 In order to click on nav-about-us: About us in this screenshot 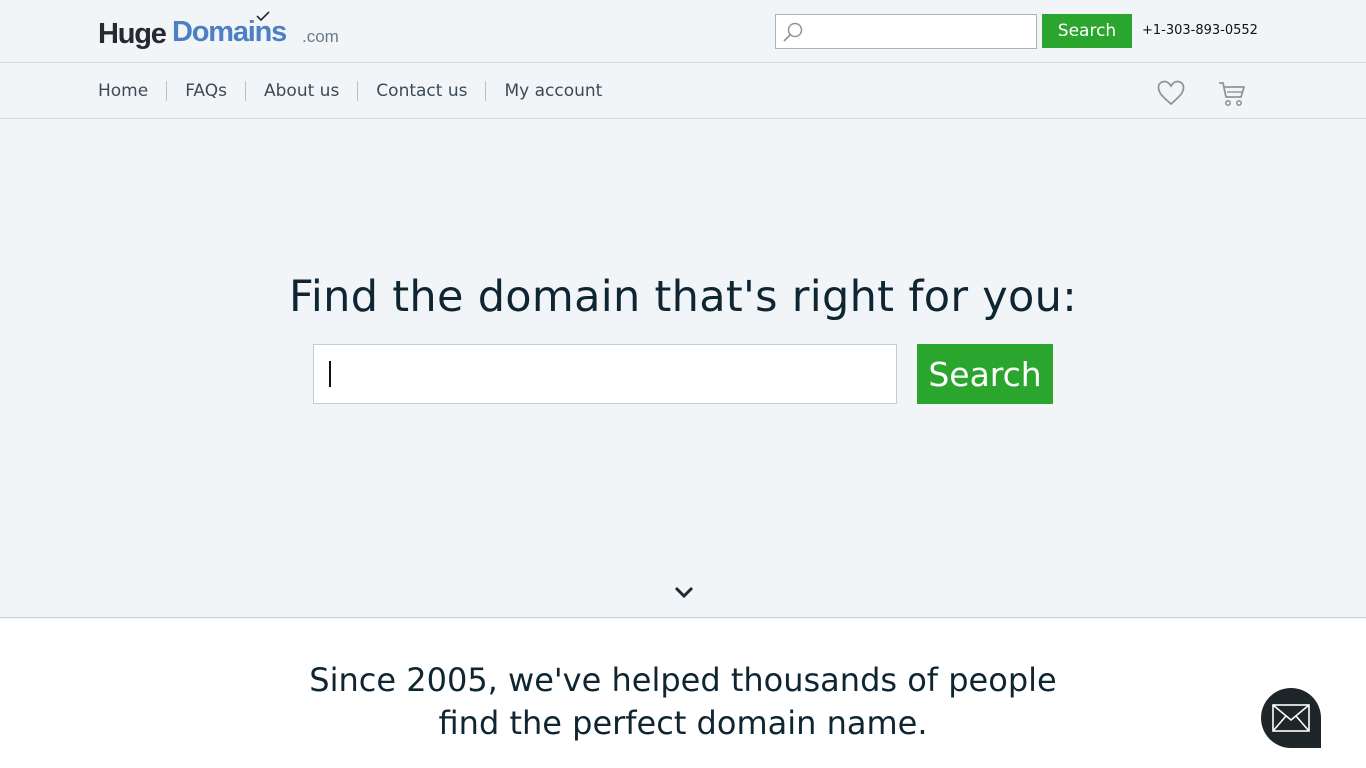, I will do `click(301, 91)`.